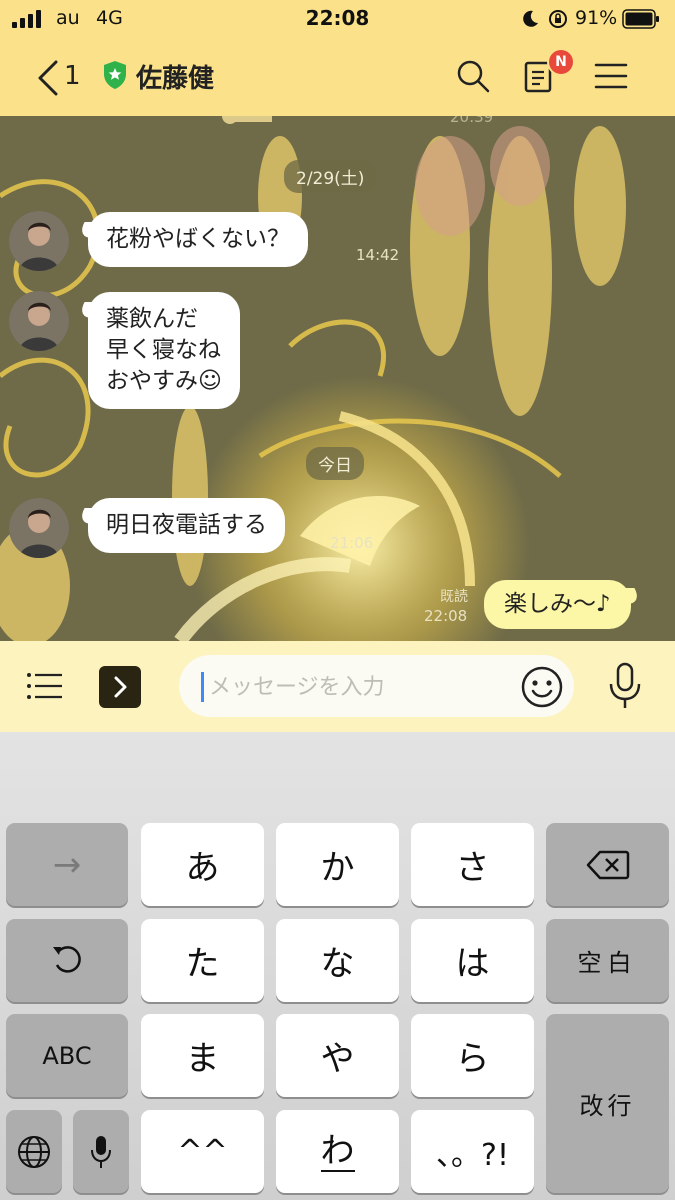 This screenshot has width=675, height=1200. I want to click on message-field, so click(376, 686).